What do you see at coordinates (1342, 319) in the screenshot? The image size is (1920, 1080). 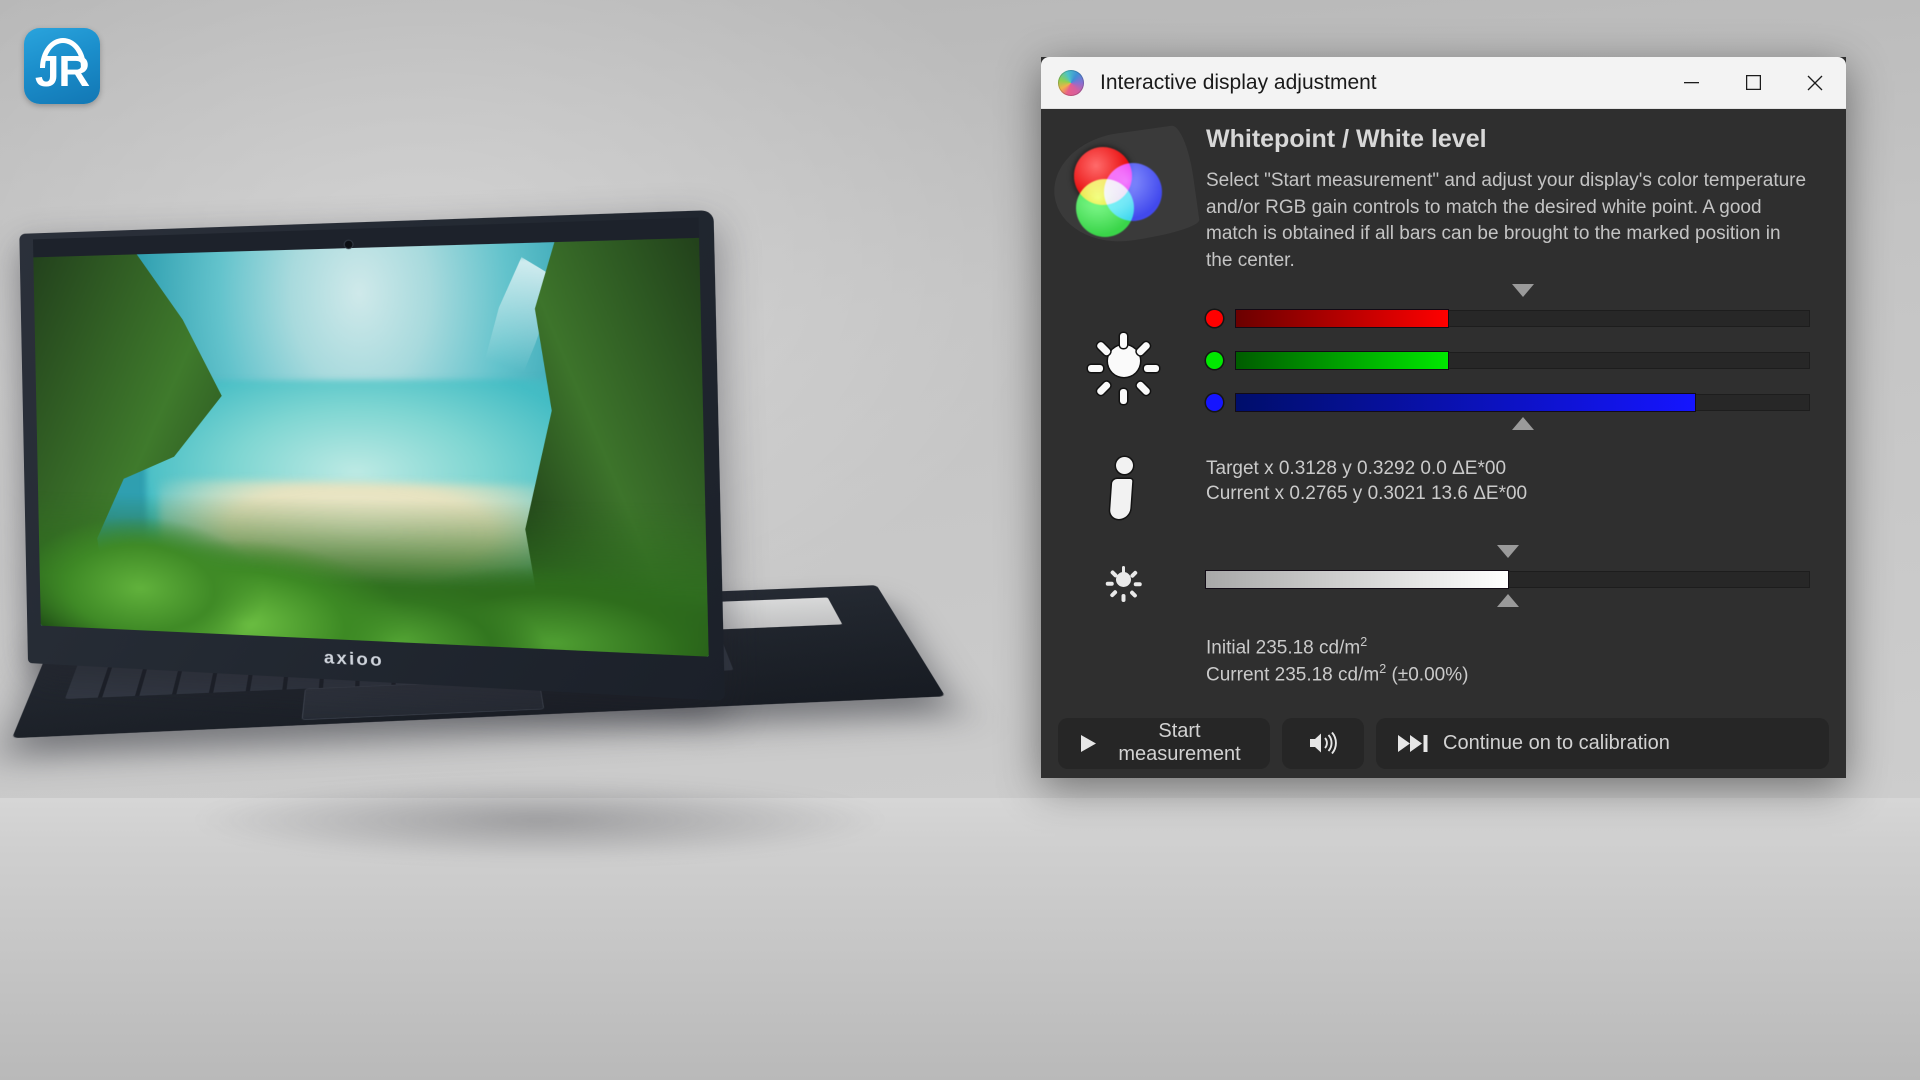 I see `red-slider-fill` at bounding box center [1342, 319].